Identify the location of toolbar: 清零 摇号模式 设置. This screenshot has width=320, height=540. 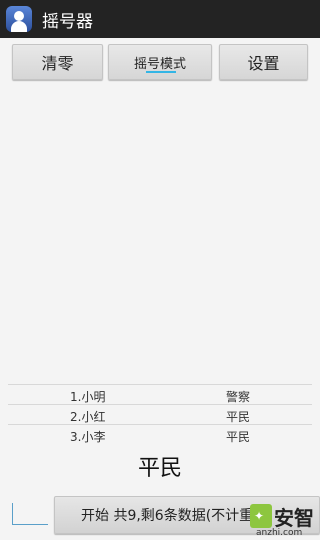
(160, 63).